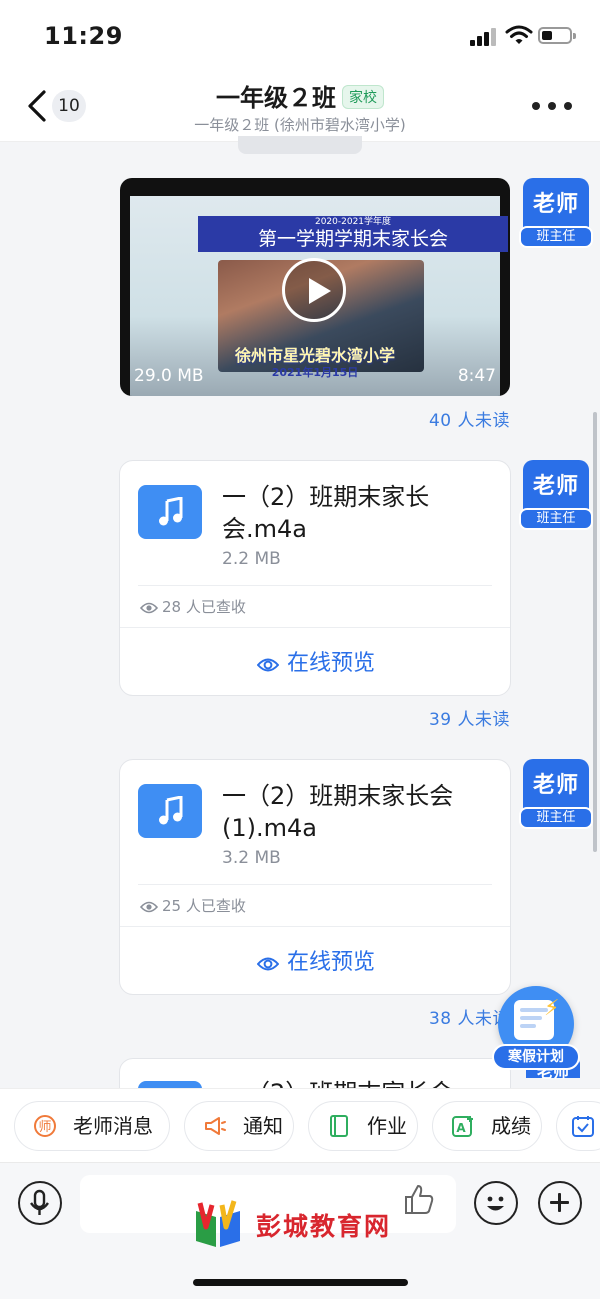 This screenshot has height=1299, width=600. Describe the element at coordinates (583, 1126) in the screenshot. I see `calendar-check-icon` at that location.